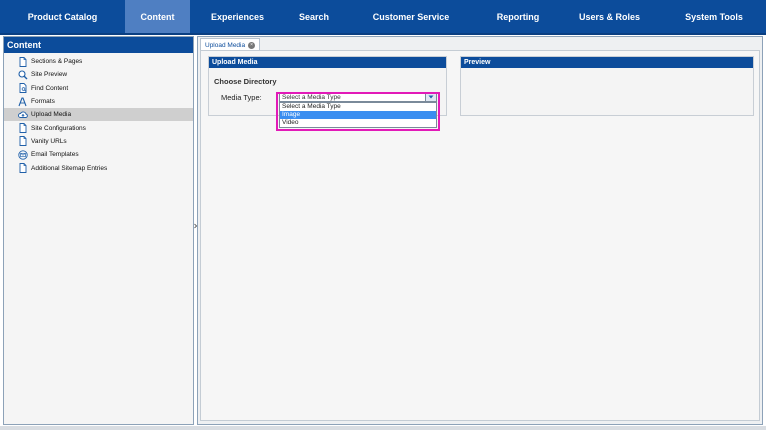 This screenshot has height=430, width=766. I want to click on cloud-upload-icon, so click(23, 115).